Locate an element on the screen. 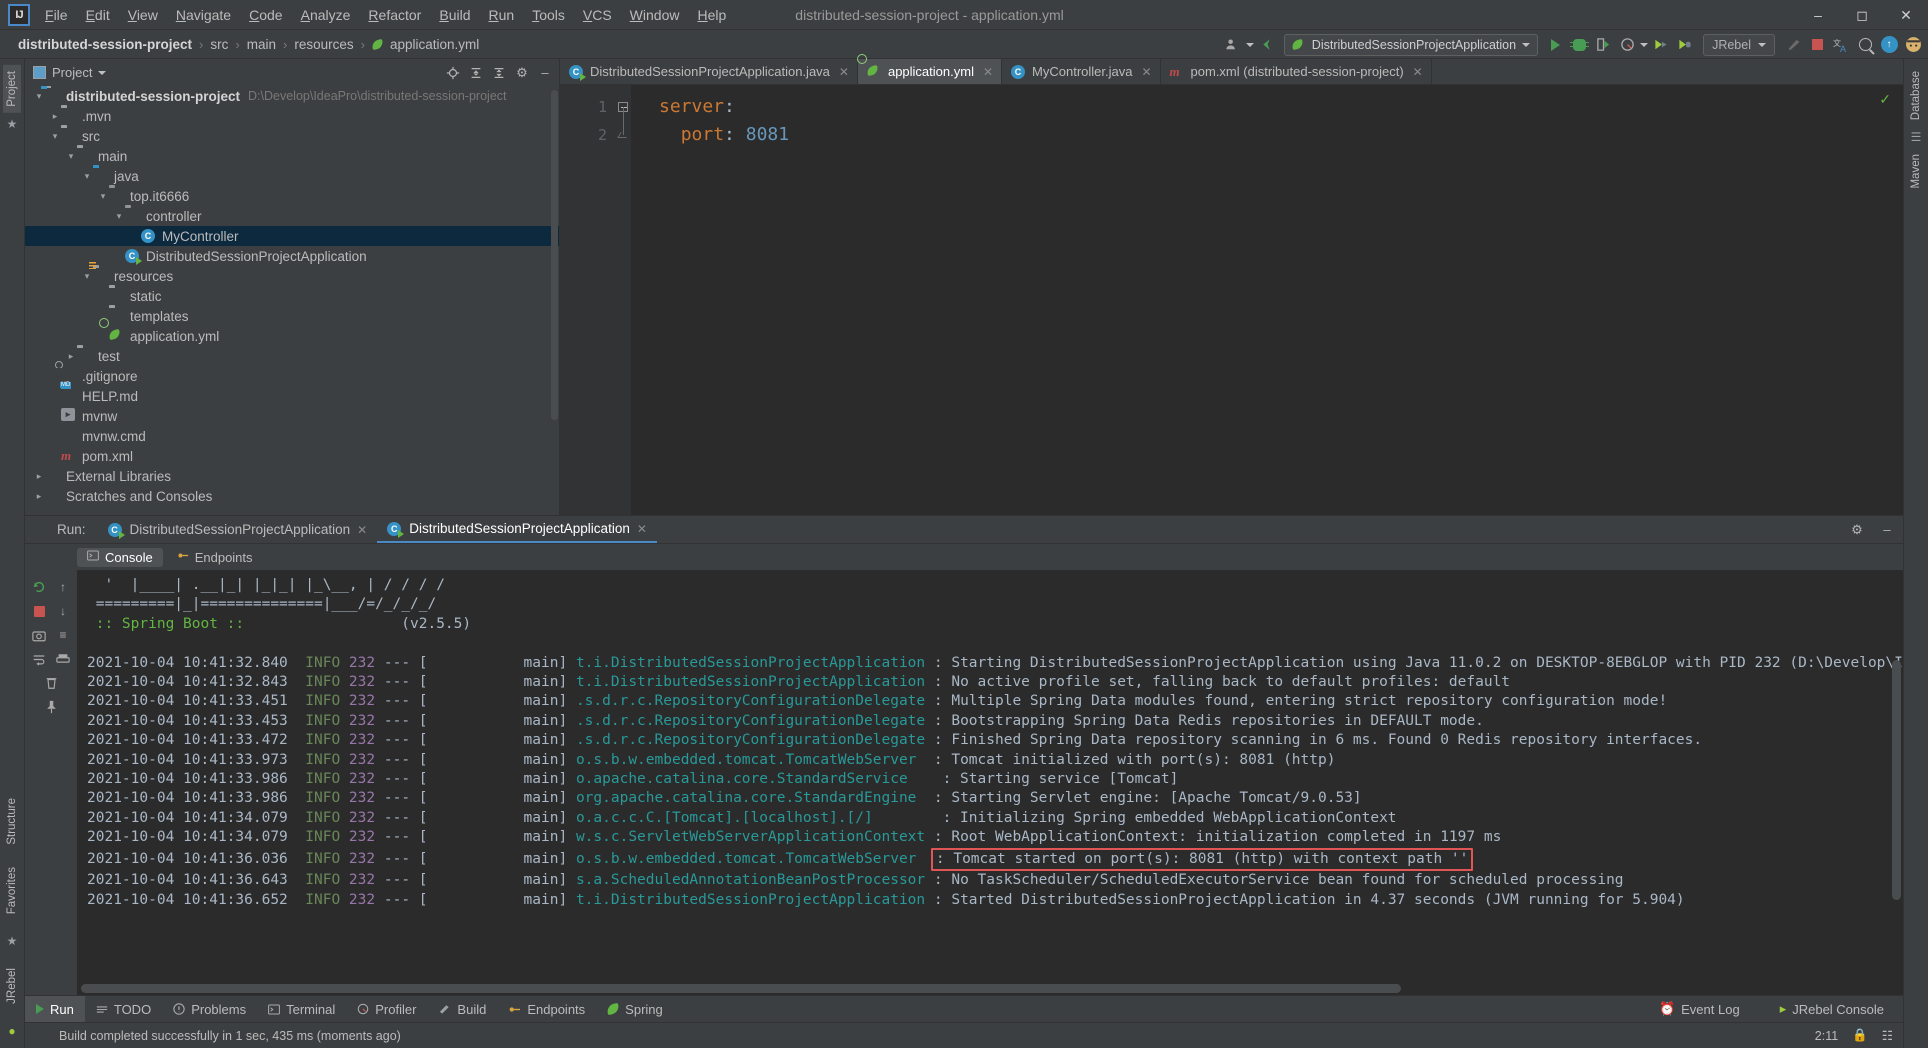 This screenshot has width=1928, height=1048. menu-item-file: File is located at coordinates (56, 15).